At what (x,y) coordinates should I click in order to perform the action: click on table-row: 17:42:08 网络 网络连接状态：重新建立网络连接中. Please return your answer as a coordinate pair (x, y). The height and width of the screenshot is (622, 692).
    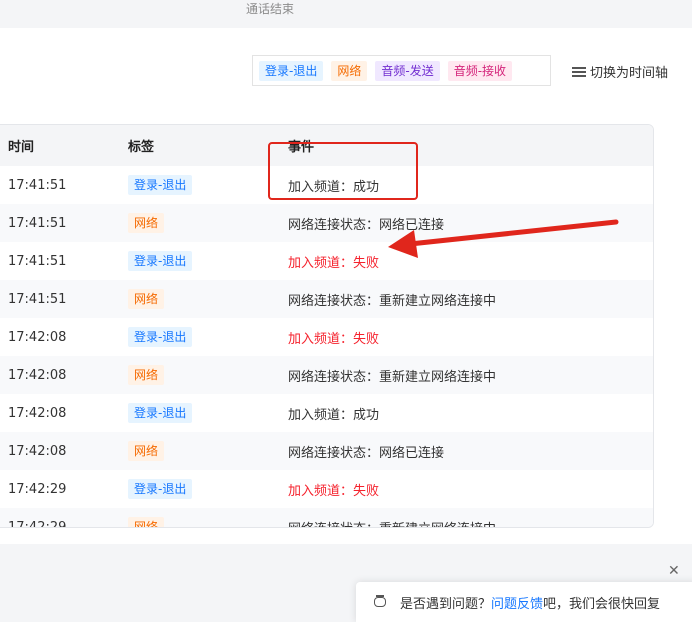
    Looking at the image, I should click on (326, 375).